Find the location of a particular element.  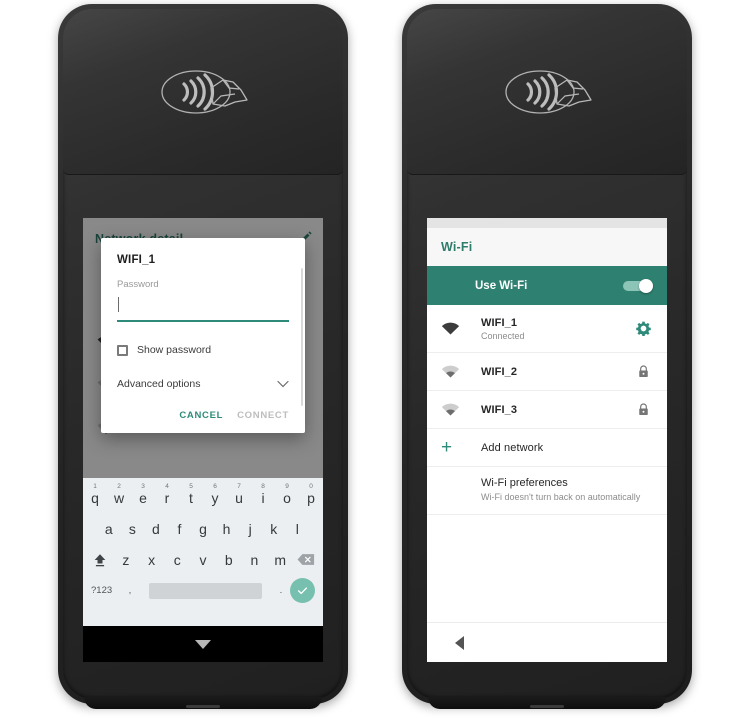

nfc-panel-right is located at coordinates (547, 92).